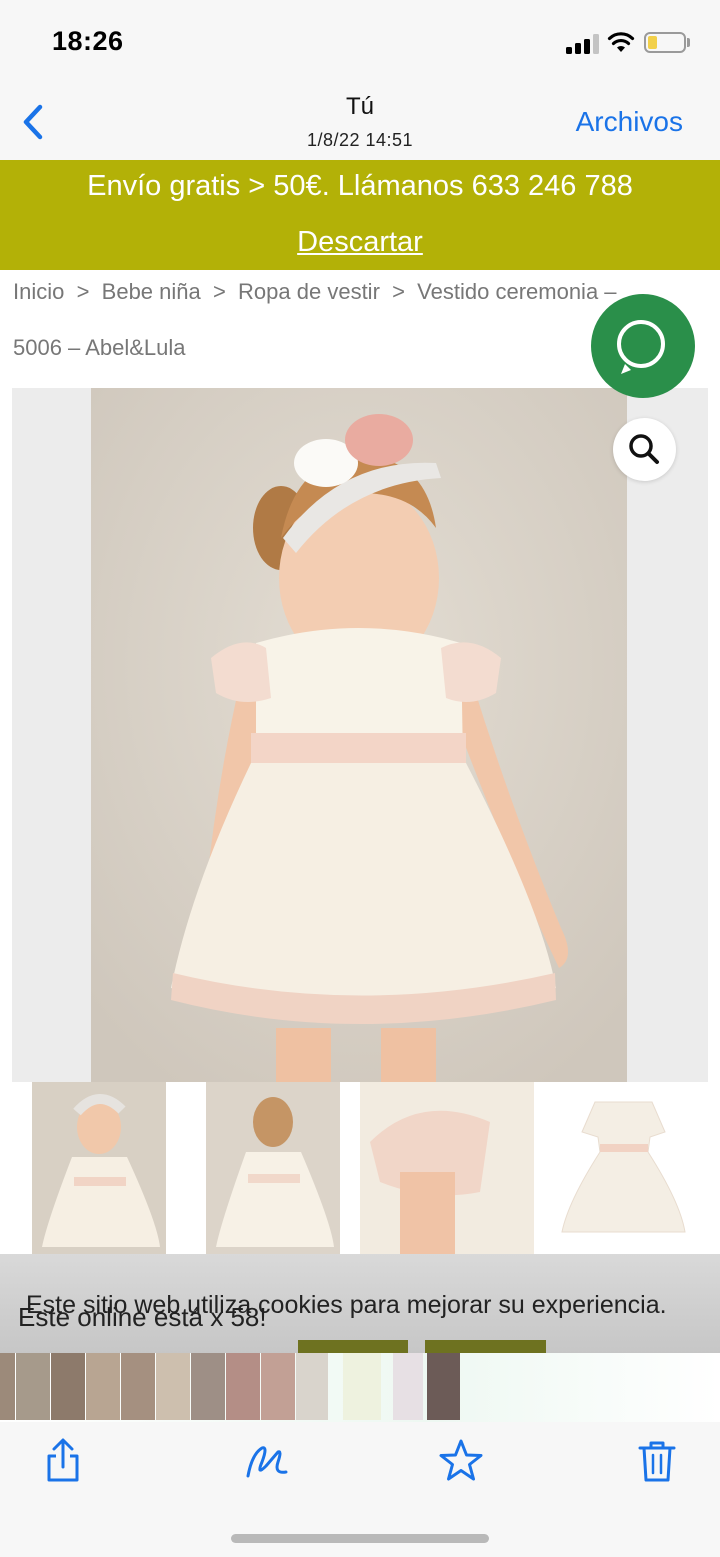 This screenshot has height=1557, width=720. I want to click on wifi-icon, so click(621, 42).